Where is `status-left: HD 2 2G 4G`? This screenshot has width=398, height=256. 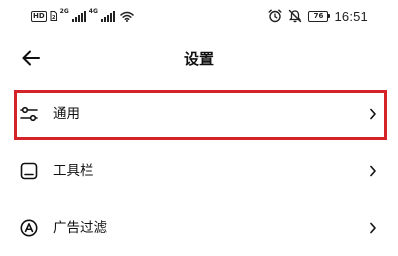
status-left: HD 2 2G 4G is located at coordinates (82, 15).